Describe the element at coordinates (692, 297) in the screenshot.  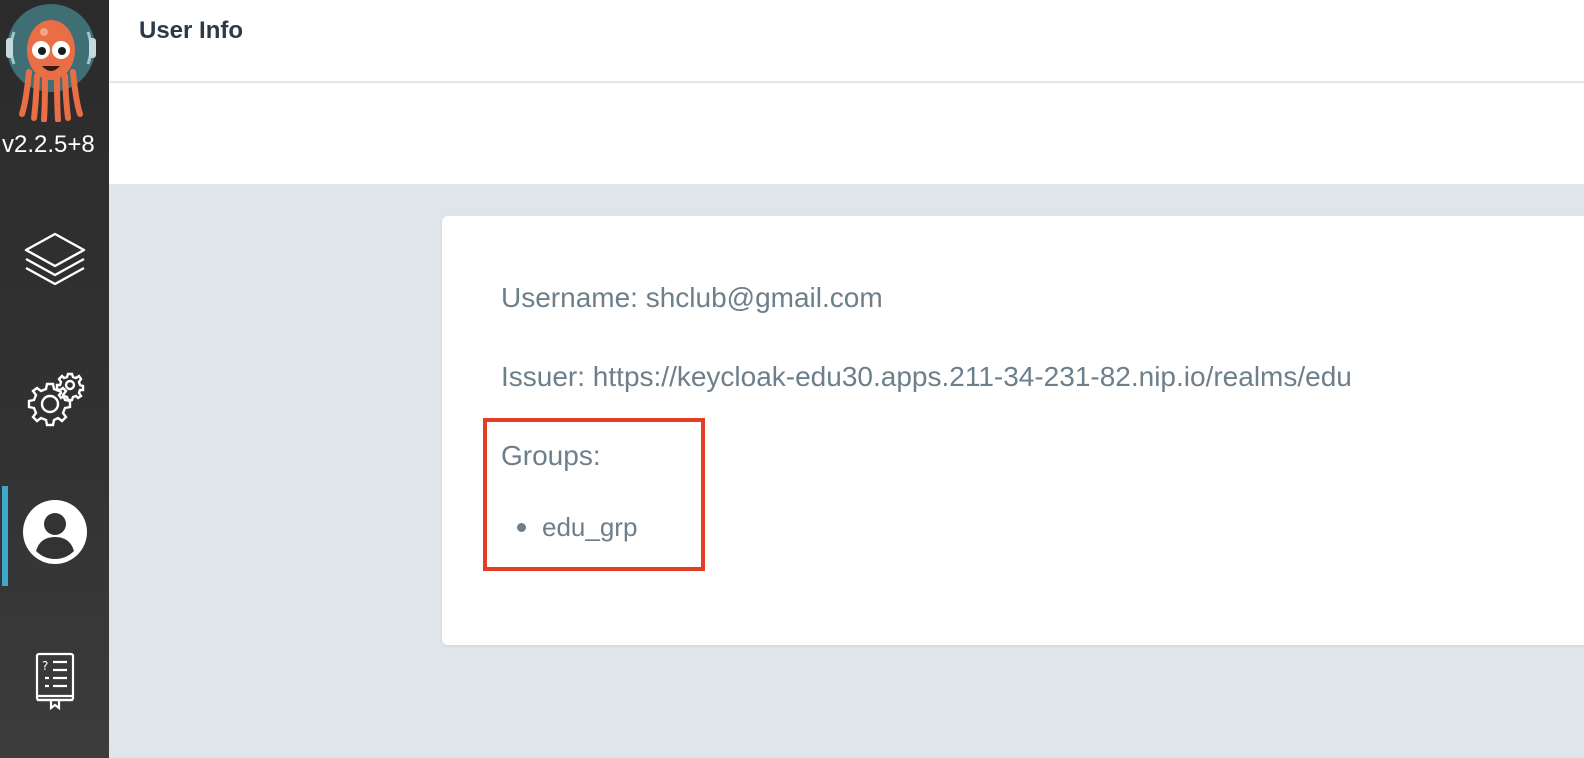
I see `username-text: Username: shclub@gmail.com` at that location.